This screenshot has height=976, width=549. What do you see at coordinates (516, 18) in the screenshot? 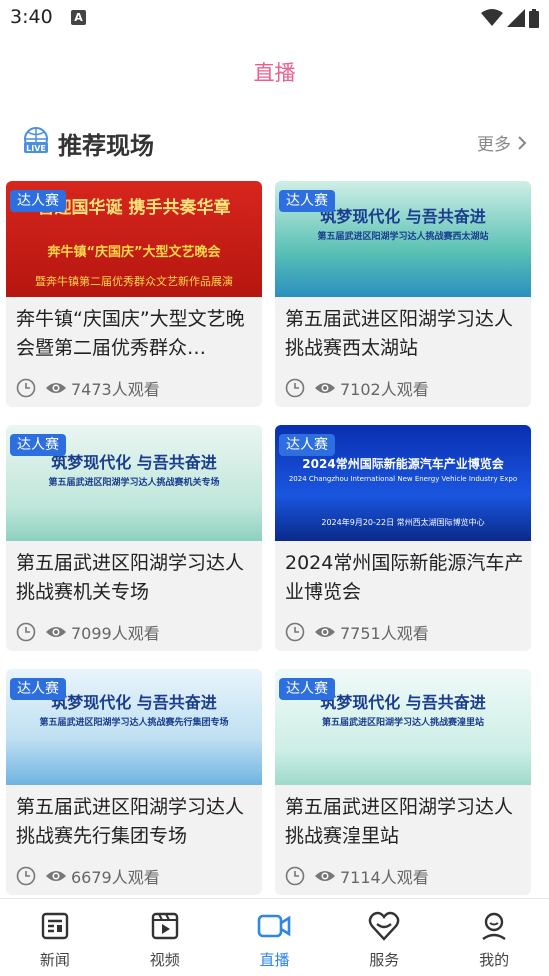
I see `signal-icon` at bounding box center [516, 18].